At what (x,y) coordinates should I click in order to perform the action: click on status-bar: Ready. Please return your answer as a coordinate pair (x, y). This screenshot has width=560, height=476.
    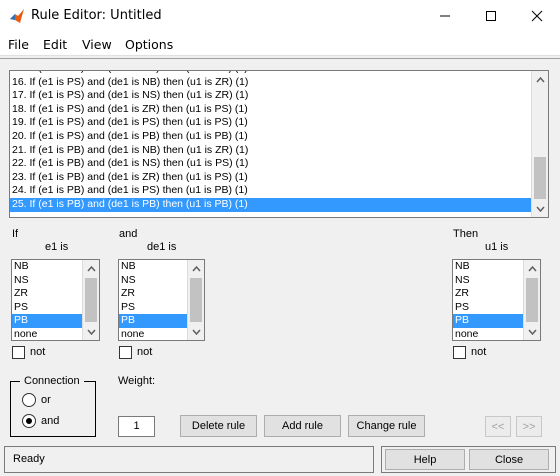
    Looking at the image, I should click on (189, 459).